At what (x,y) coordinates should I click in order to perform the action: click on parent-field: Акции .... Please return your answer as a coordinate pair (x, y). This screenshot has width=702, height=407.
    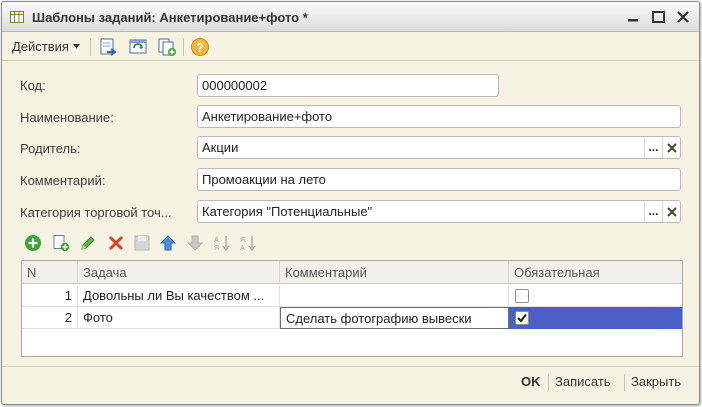
    Looking at the image, I should click on (439, 147).